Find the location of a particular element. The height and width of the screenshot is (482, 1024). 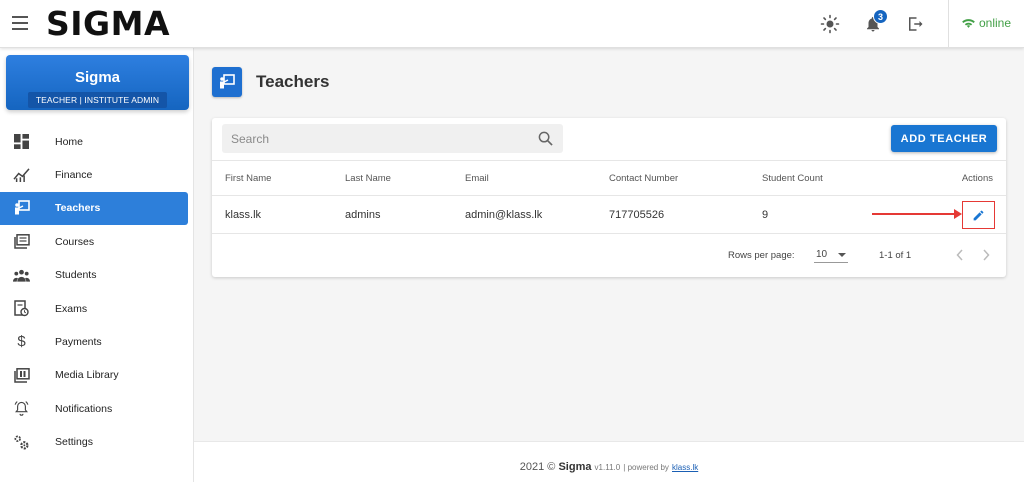

next-page-button is located at coordinates (986, 255).